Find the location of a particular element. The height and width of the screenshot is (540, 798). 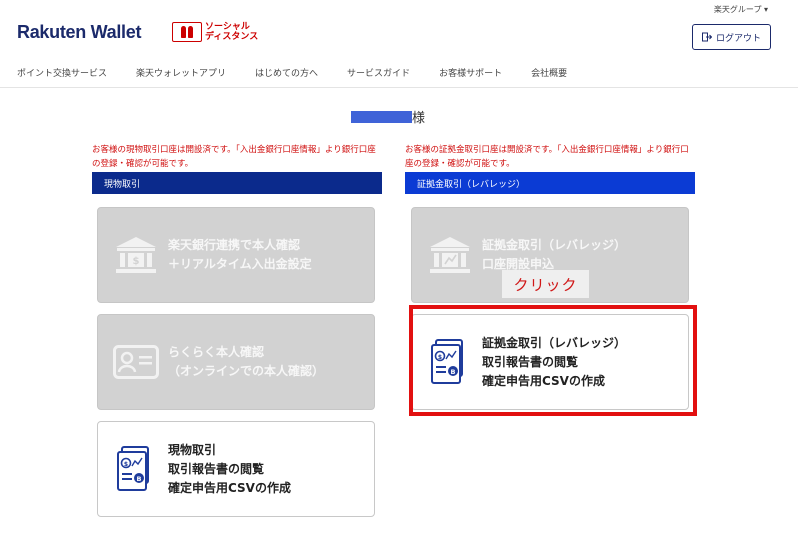

bank-icon is located at coordinates (450, 255).